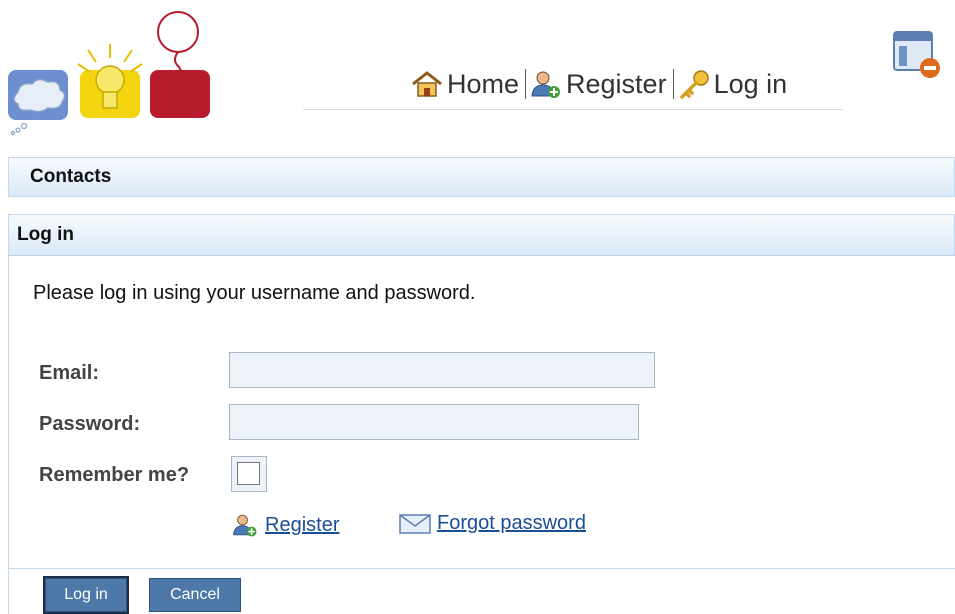 The image size is (955, 614). I want to click on register-link: Register, so click(302, 525).